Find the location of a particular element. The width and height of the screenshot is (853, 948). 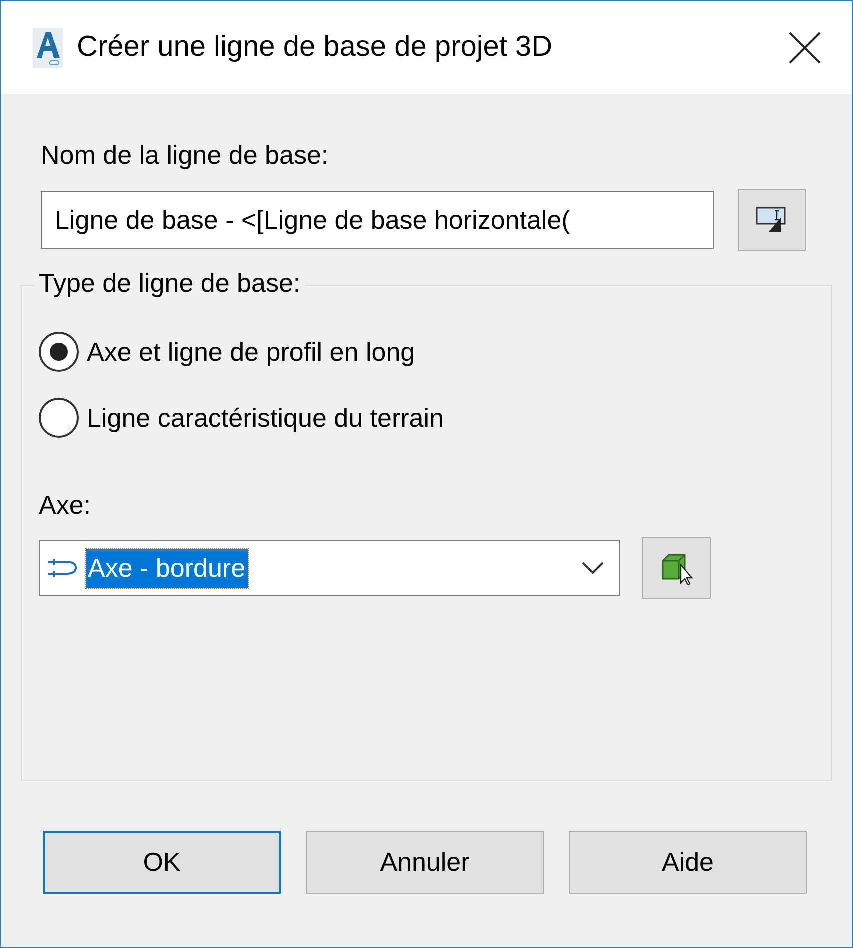

chevron-down-icon is located at coordinates (593, 568).